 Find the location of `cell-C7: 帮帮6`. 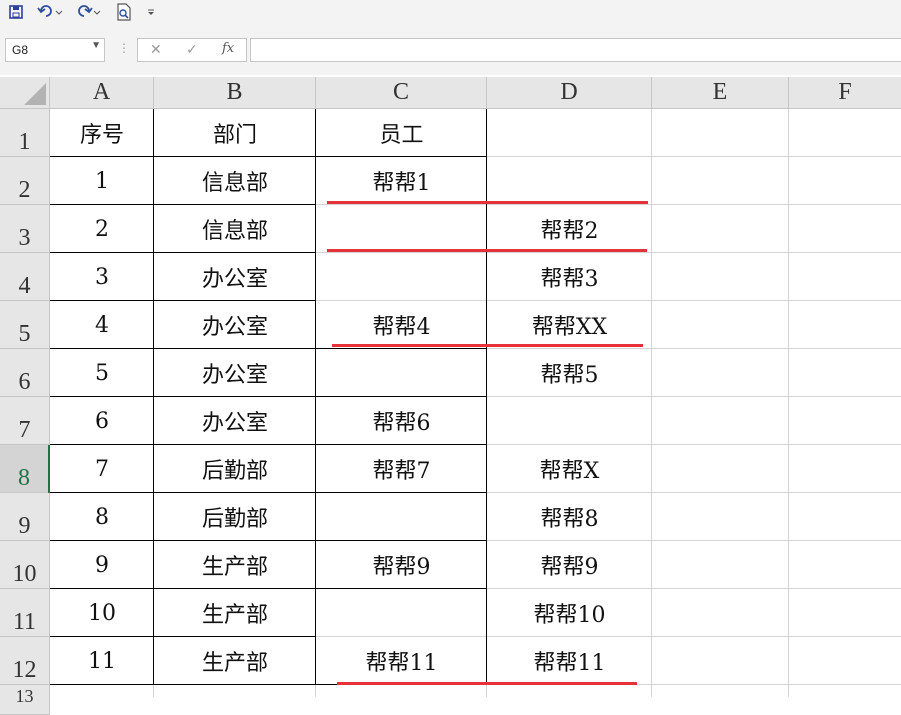

cell-C7: 帮帮6 is located at coordinates (401, 421).